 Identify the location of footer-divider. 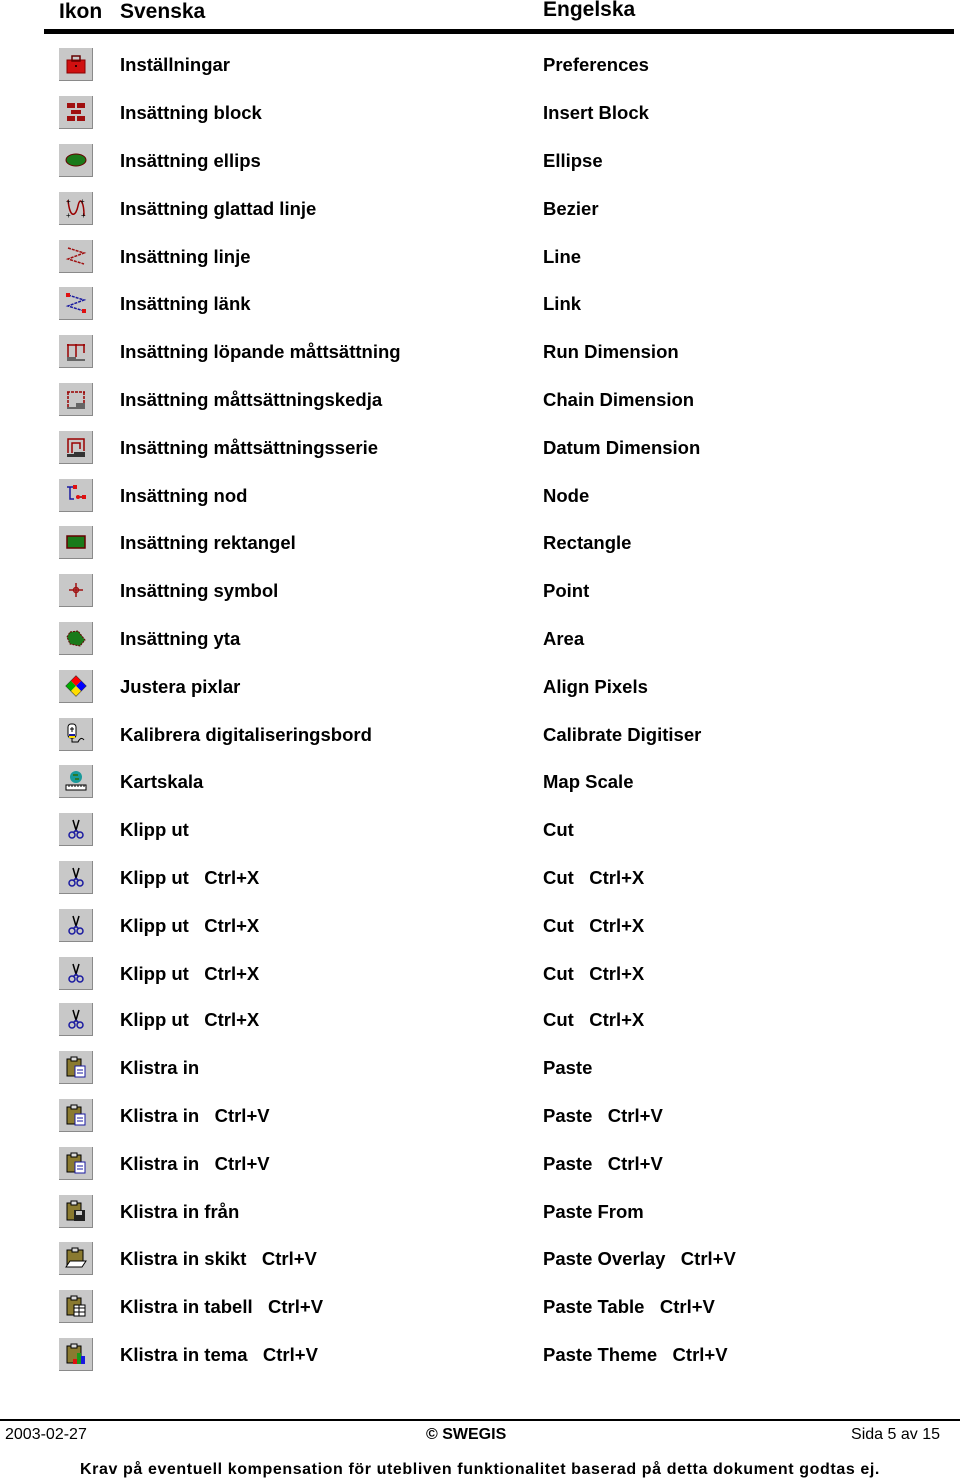
(480, 1420).